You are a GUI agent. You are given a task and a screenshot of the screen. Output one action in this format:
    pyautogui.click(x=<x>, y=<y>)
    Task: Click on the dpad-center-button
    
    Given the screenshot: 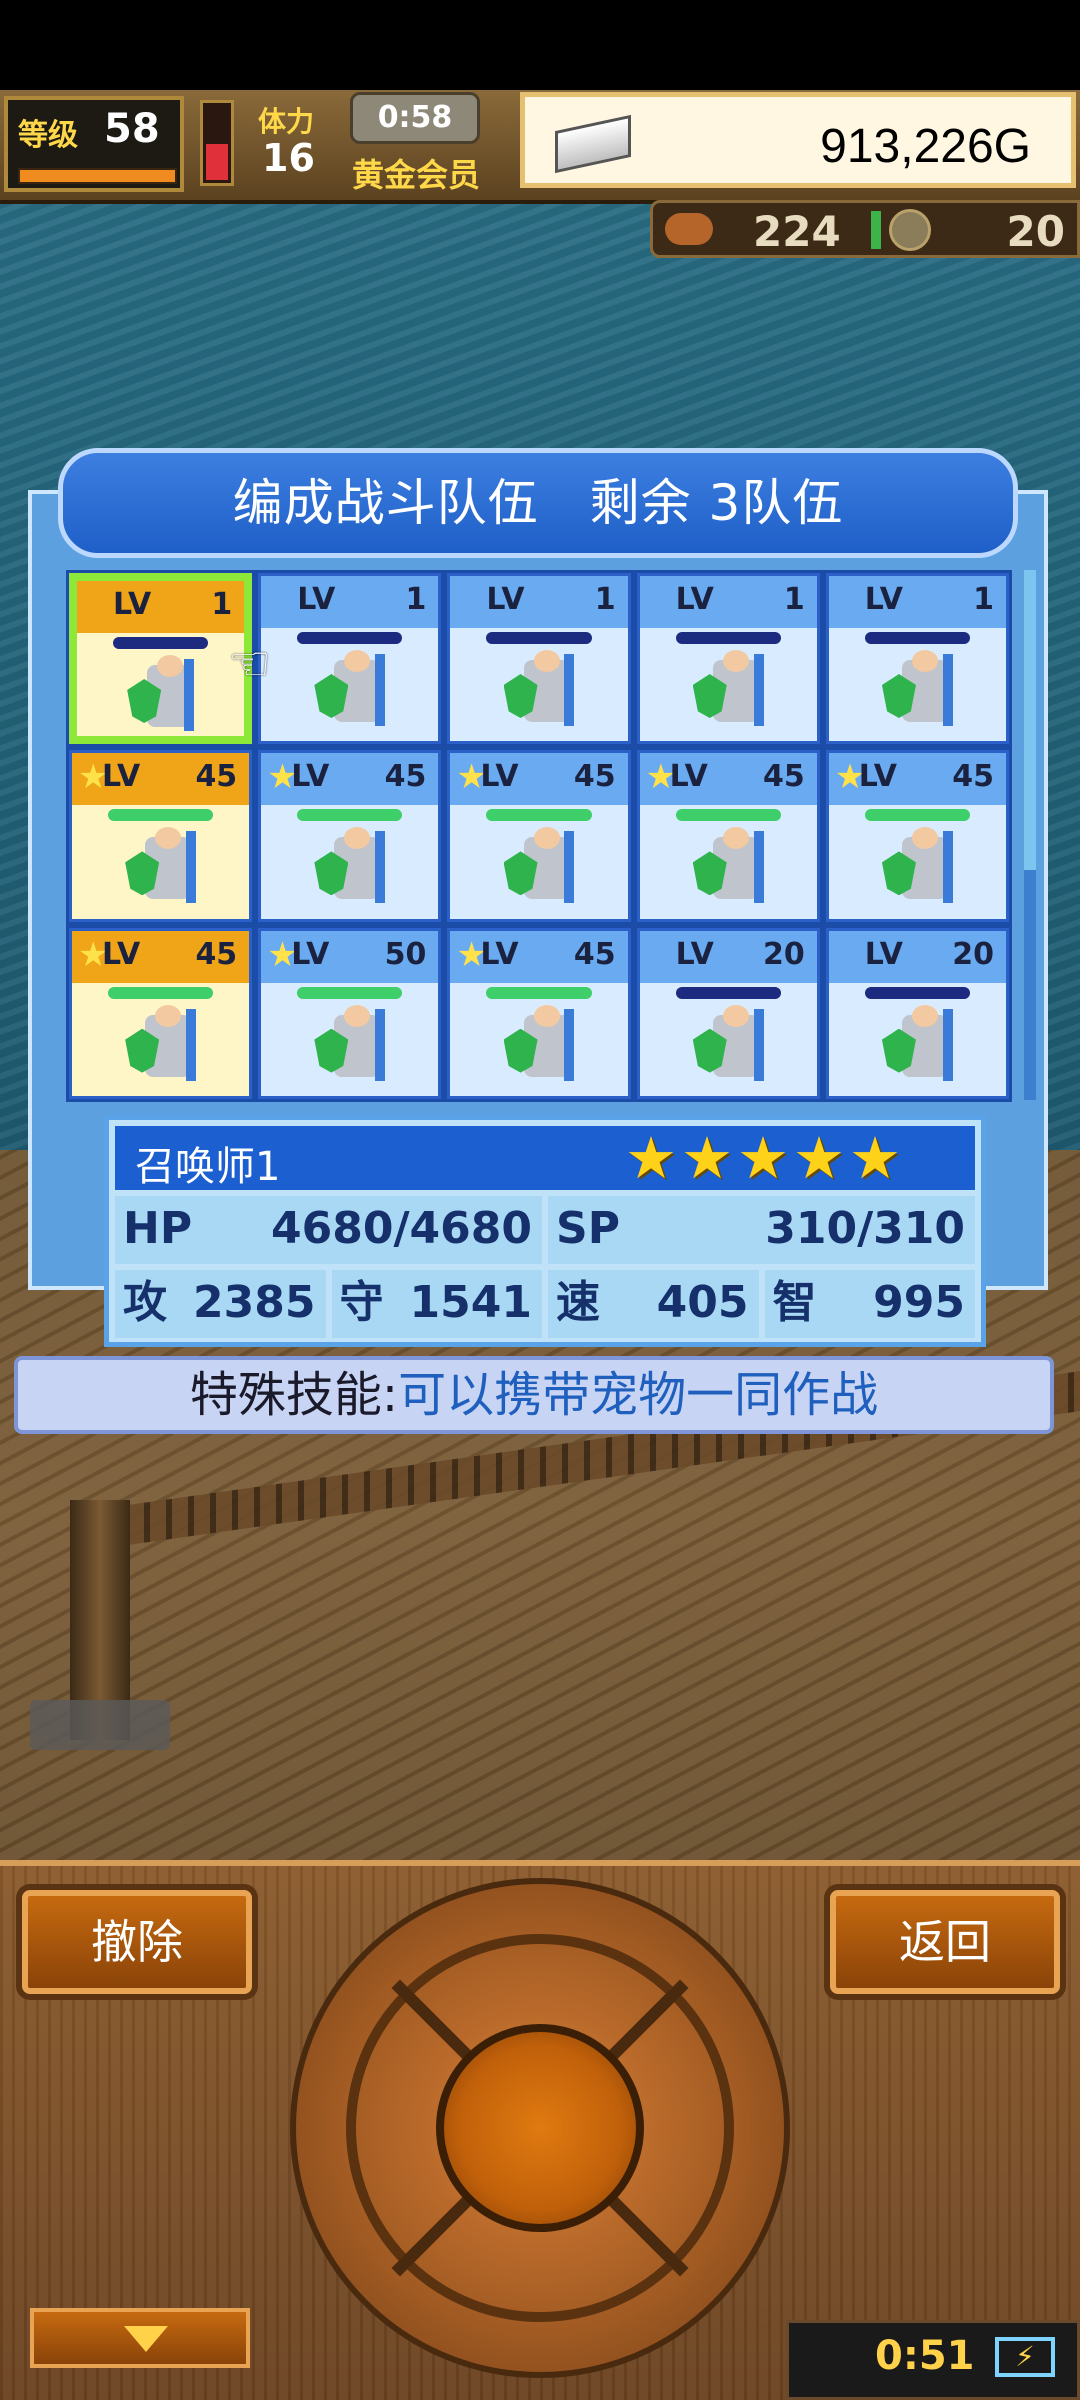 What is the action you would take?
    pyautogui.click(x=540, y=2128)
    